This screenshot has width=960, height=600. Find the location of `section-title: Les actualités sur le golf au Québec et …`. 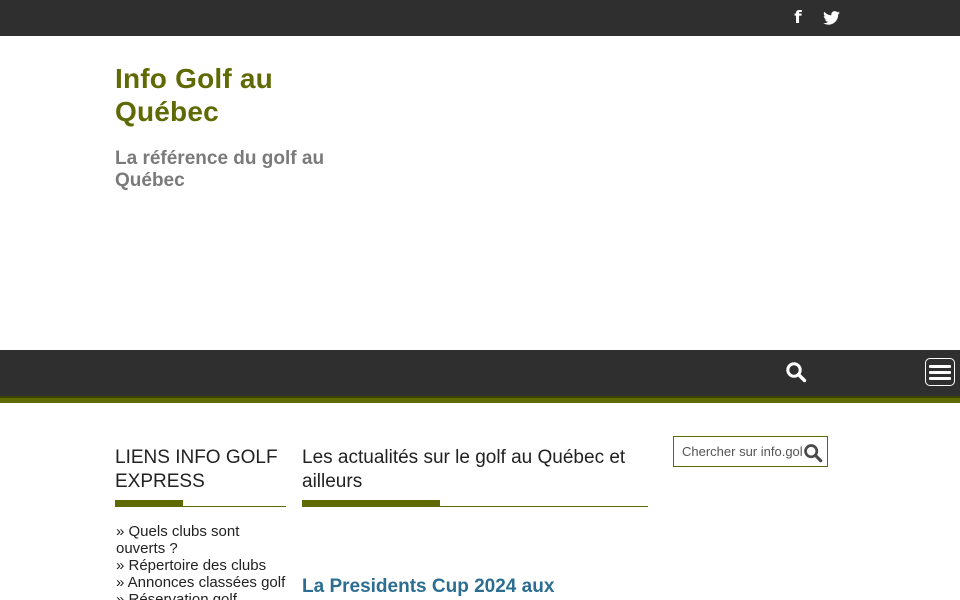

section-title: Les actualités sur le golf au Québec et … is located at coordinates (464, 469).